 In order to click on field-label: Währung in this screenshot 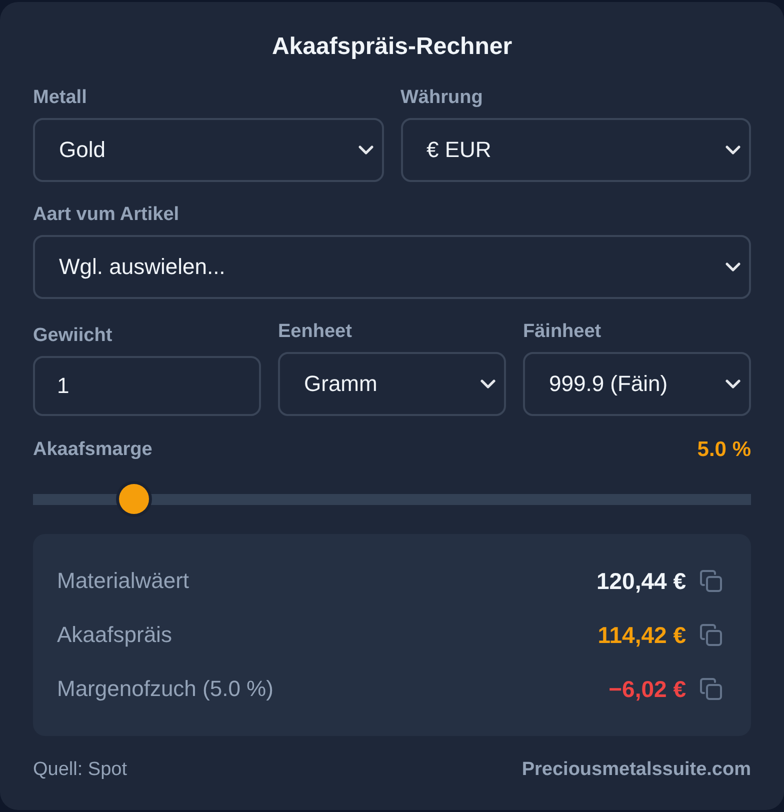, I will do `click(441, 98)`.